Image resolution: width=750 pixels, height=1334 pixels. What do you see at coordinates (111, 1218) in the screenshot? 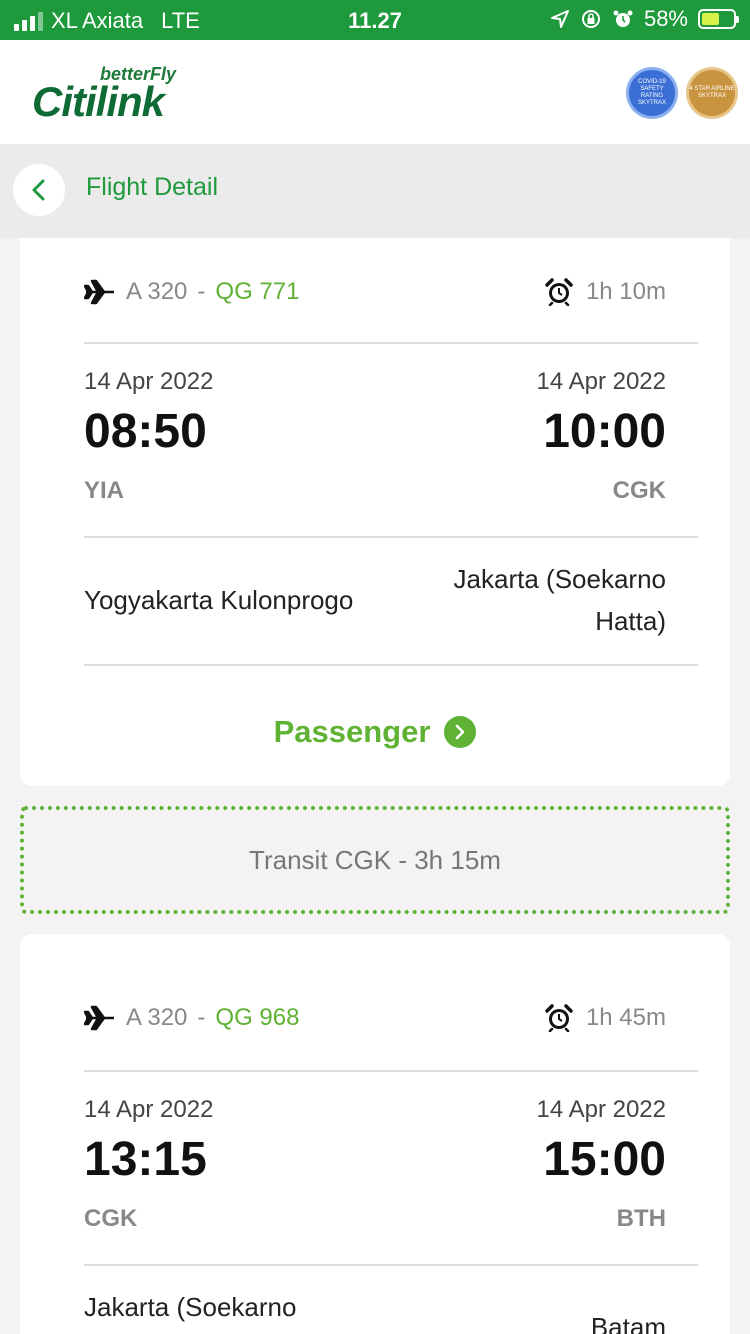
I see `departure-airport-code: CGK` at bounding box center [111, 1218].